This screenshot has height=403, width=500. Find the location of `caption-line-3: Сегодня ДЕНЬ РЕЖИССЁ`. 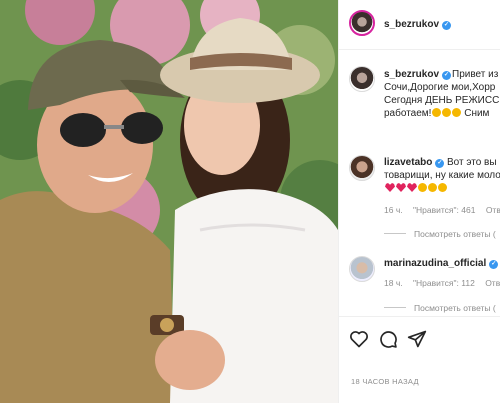

caption-line-3: Сегодня ДЕНЬ РЕЖИССЁ is located at coordinates (442, 100).